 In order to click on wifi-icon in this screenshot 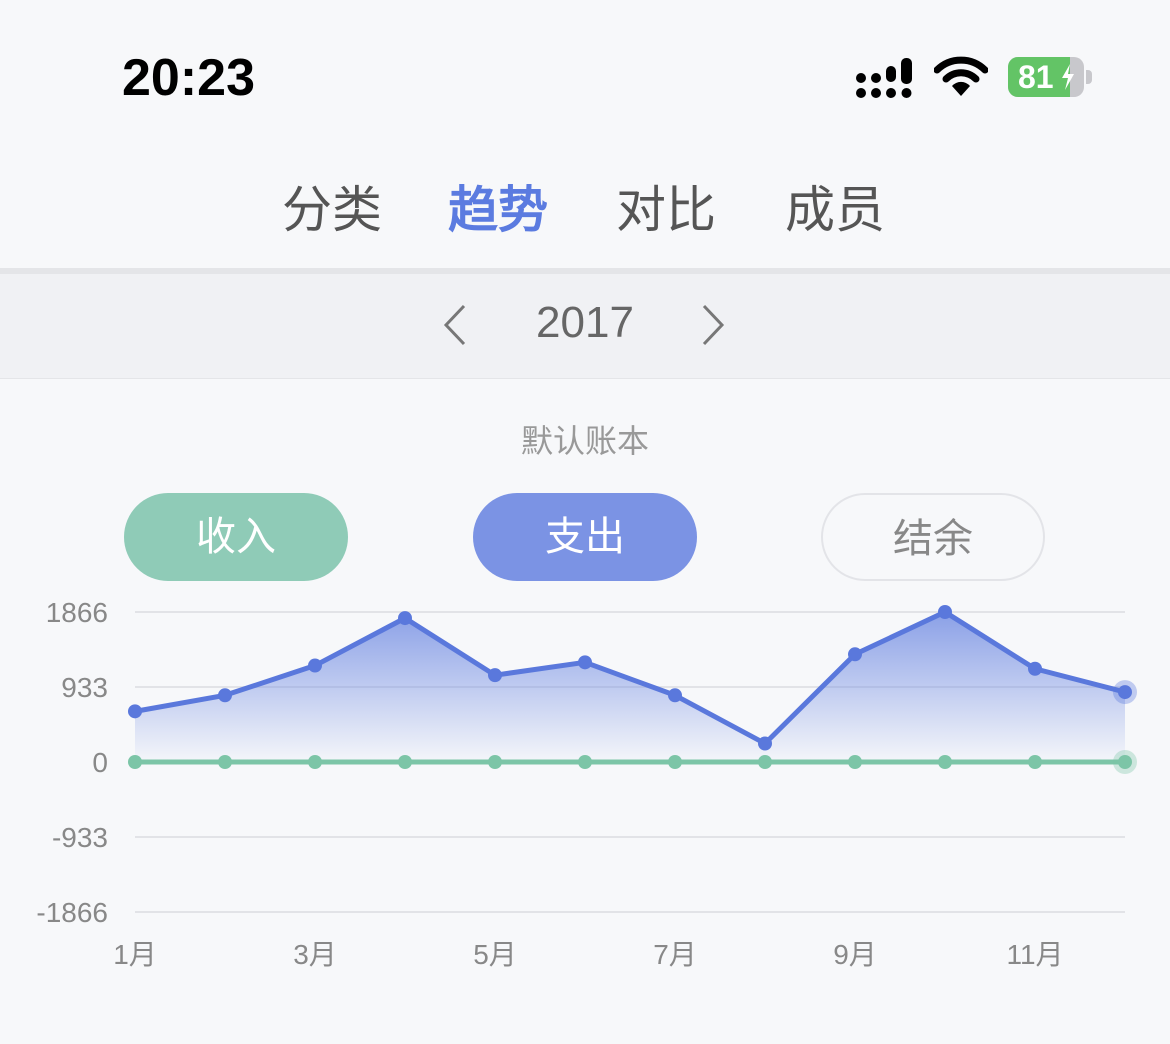, I will do `click(961, 76)`.